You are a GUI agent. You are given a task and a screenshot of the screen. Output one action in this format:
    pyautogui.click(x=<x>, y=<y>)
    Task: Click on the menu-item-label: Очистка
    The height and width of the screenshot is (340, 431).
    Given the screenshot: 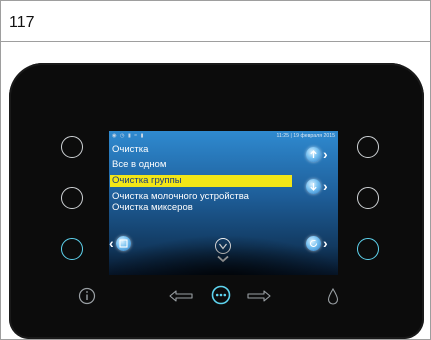 What is the action you would take?
    pyautogui.click(x=130, y=149)
    